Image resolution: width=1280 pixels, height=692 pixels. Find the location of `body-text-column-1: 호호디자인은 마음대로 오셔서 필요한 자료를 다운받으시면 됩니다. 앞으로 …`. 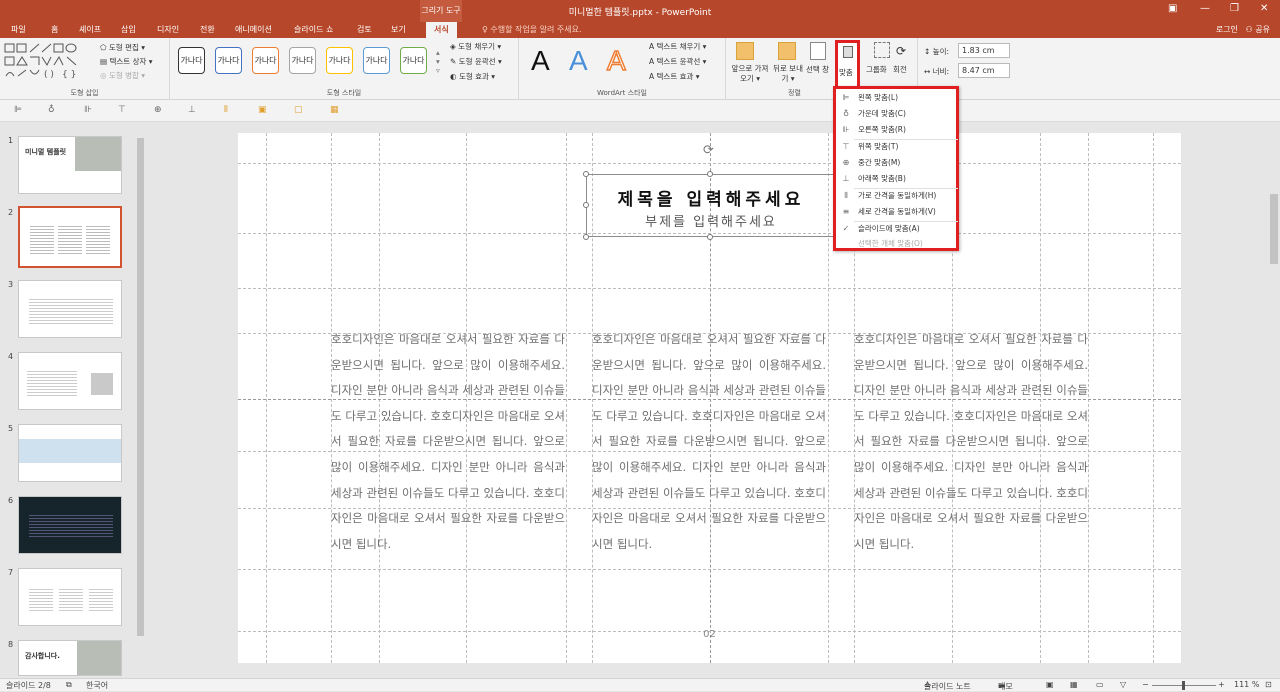

body-text-column-1: 호호디자인은 마음대로 오셔서 필요한 자료를 다운받으시면 됩니다. 앞으로 … is located at coordinates (448, 442).